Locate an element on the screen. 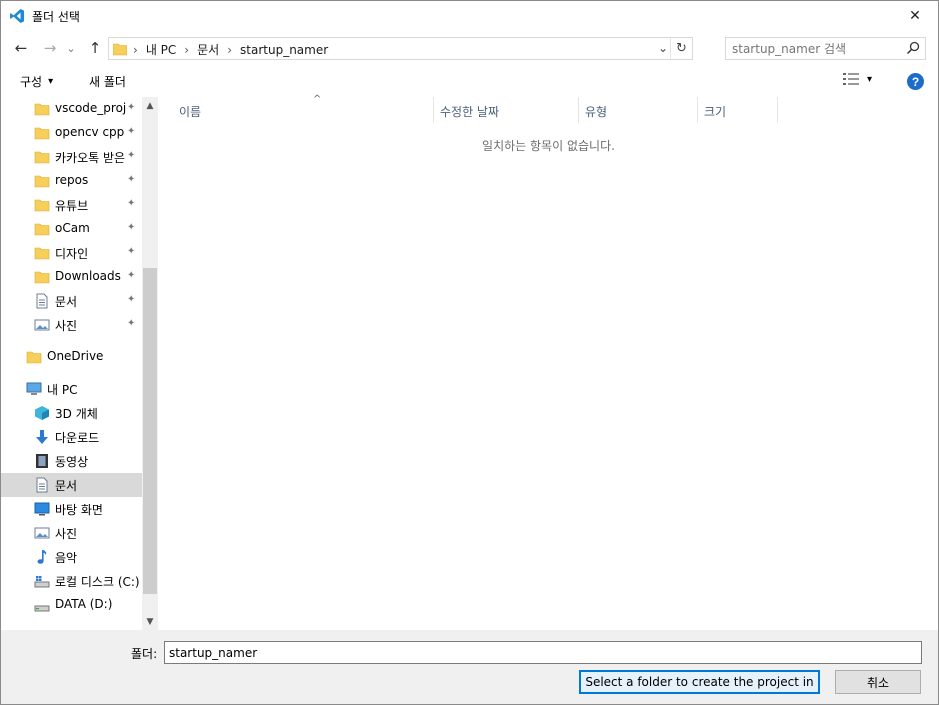  refresh-button: ↻ is located at coordinates (681, 48).